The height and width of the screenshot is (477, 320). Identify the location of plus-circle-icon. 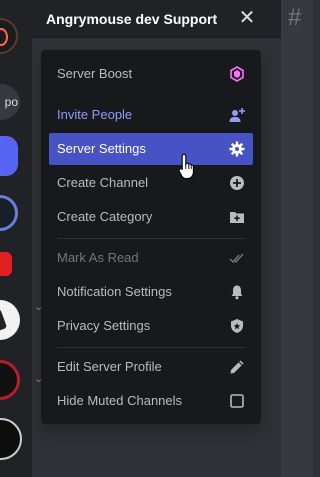
(237, 183).